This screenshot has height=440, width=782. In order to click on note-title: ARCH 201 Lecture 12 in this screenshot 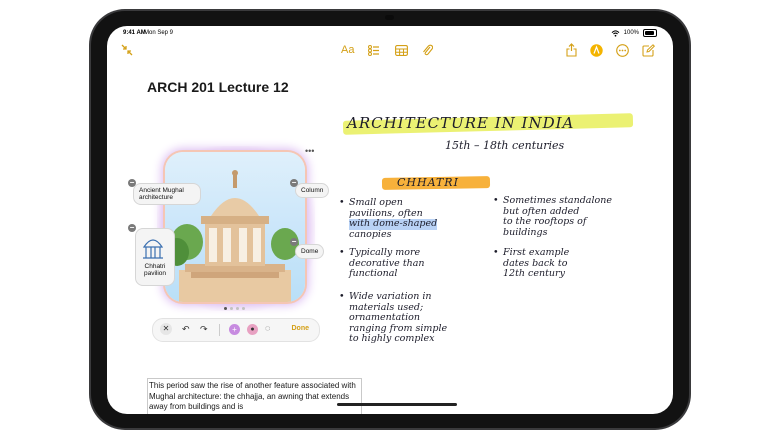, I will do `click(218, 87)`.